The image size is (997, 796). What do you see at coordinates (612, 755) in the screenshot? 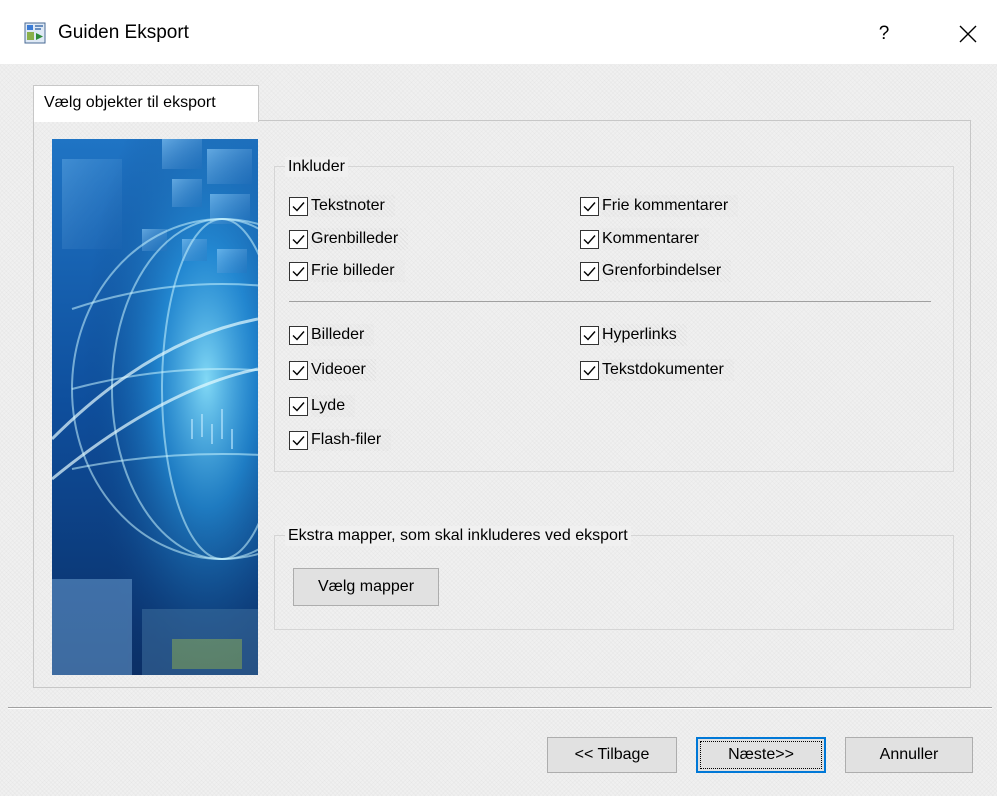
I see `back-button: << Tilbage` at bounding box center [612, 755].